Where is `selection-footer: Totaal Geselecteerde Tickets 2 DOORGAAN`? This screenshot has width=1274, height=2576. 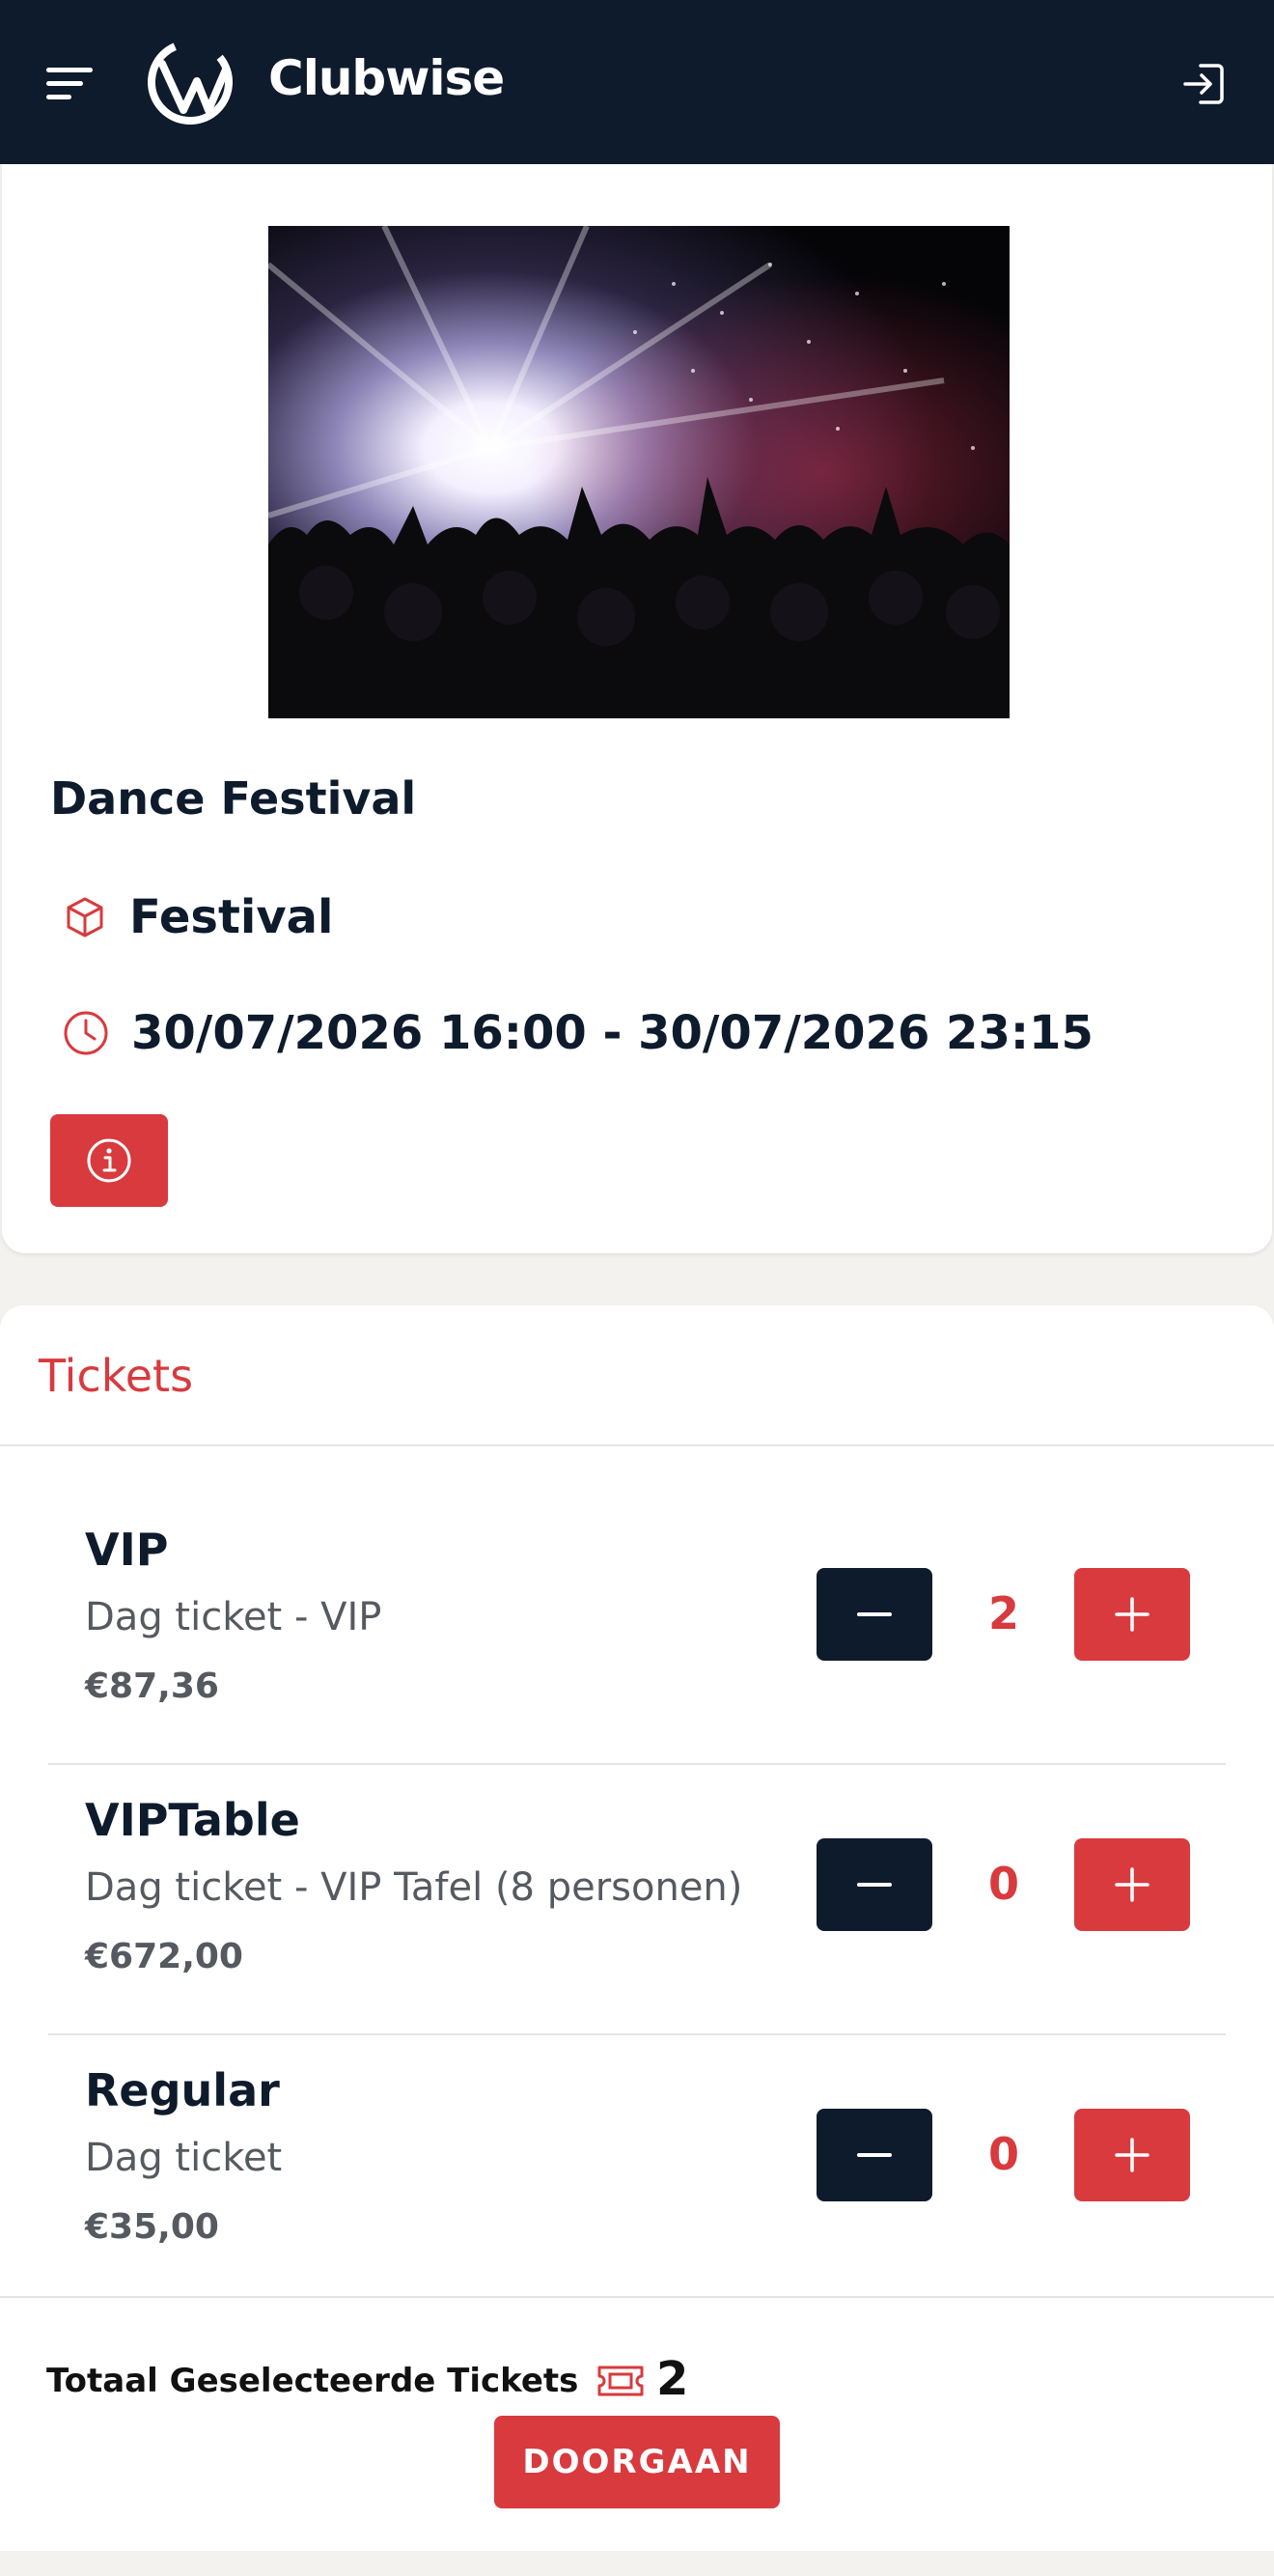
selection-footer: Totaal Geselecteerde Tickets 2 DOORGAAN is located at coordinates (637, 2424).